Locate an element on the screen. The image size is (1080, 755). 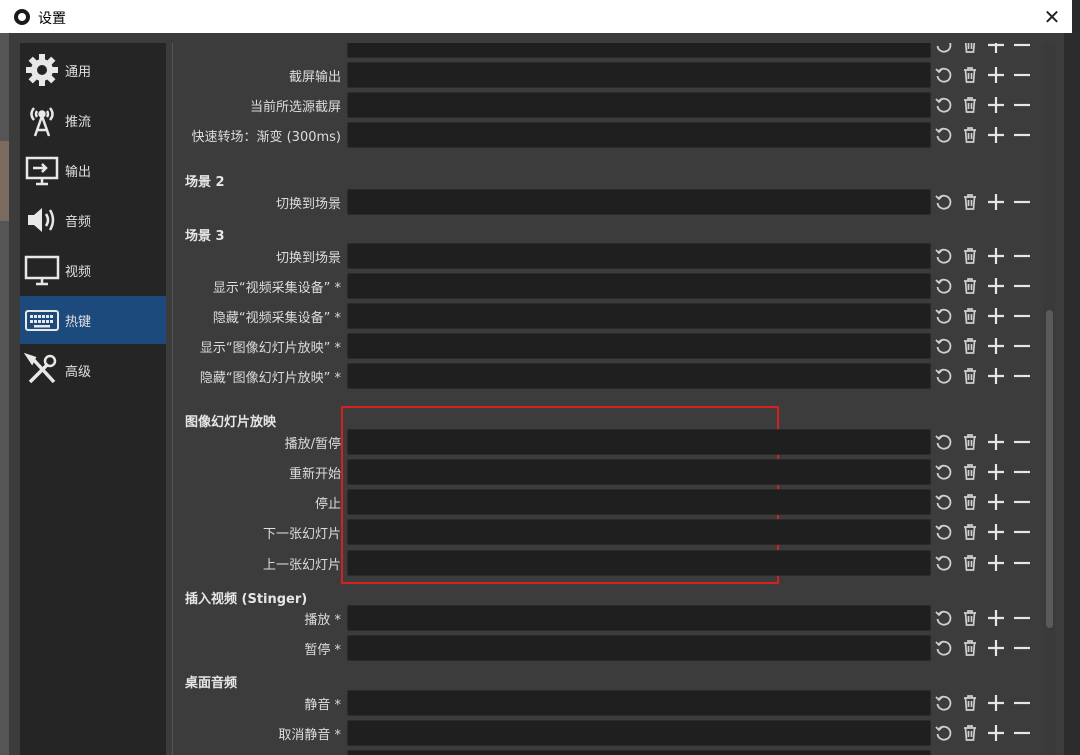
sidebar-item: 高级 is located at coordinates (93, 370).